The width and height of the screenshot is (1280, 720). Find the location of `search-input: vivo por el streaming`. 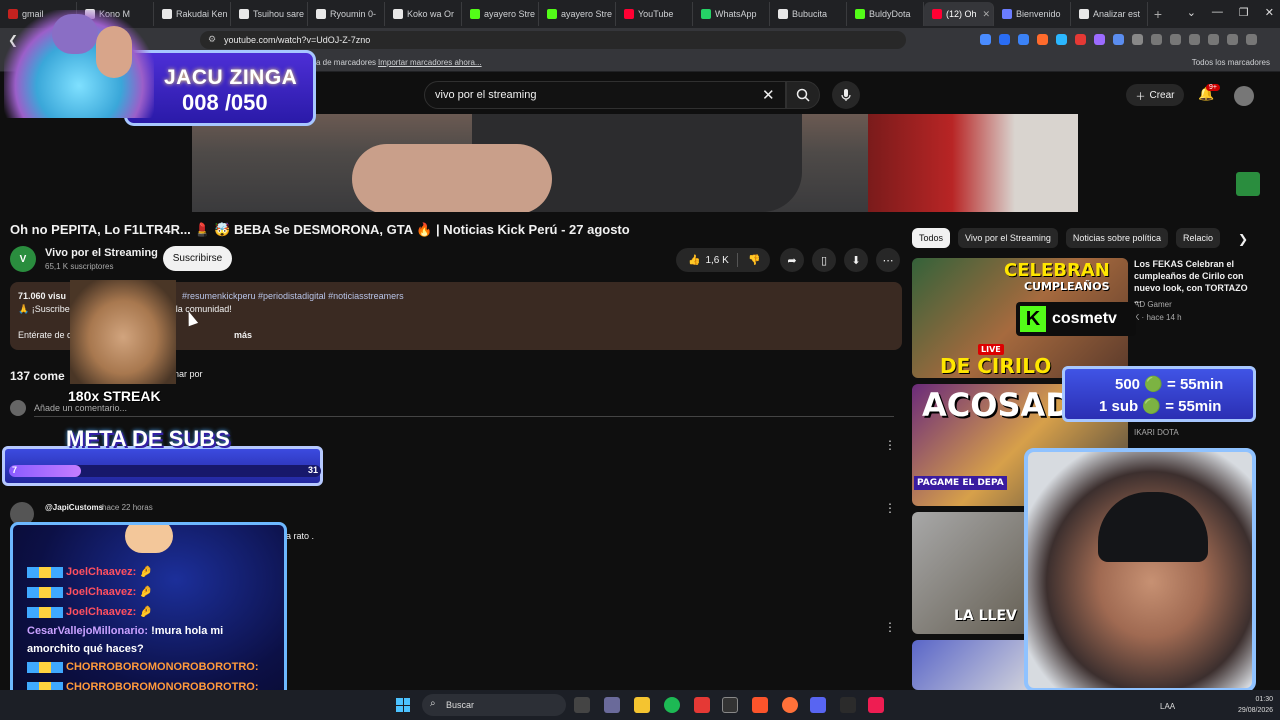

search-input: vivo por el streaming is located at coordinates (605, 95).